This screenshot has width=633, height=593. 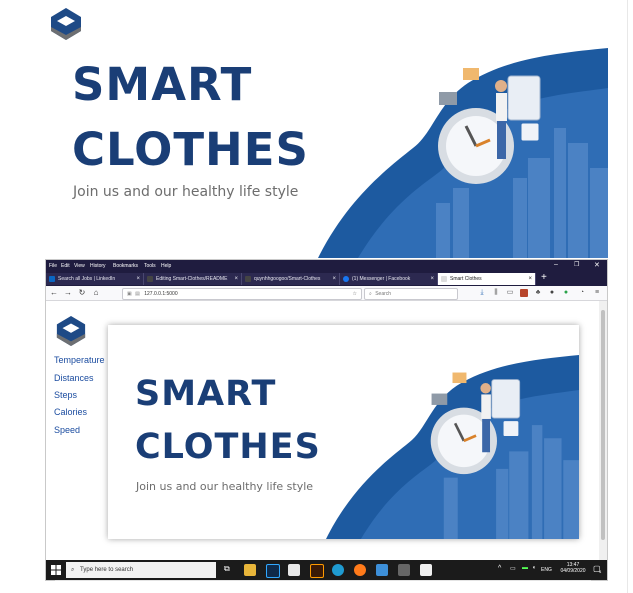 What do you see at coordinates (355, 294) in the screenshot?
I see `bookmark-star-icon: ☆` at bounding box center [355, 294].